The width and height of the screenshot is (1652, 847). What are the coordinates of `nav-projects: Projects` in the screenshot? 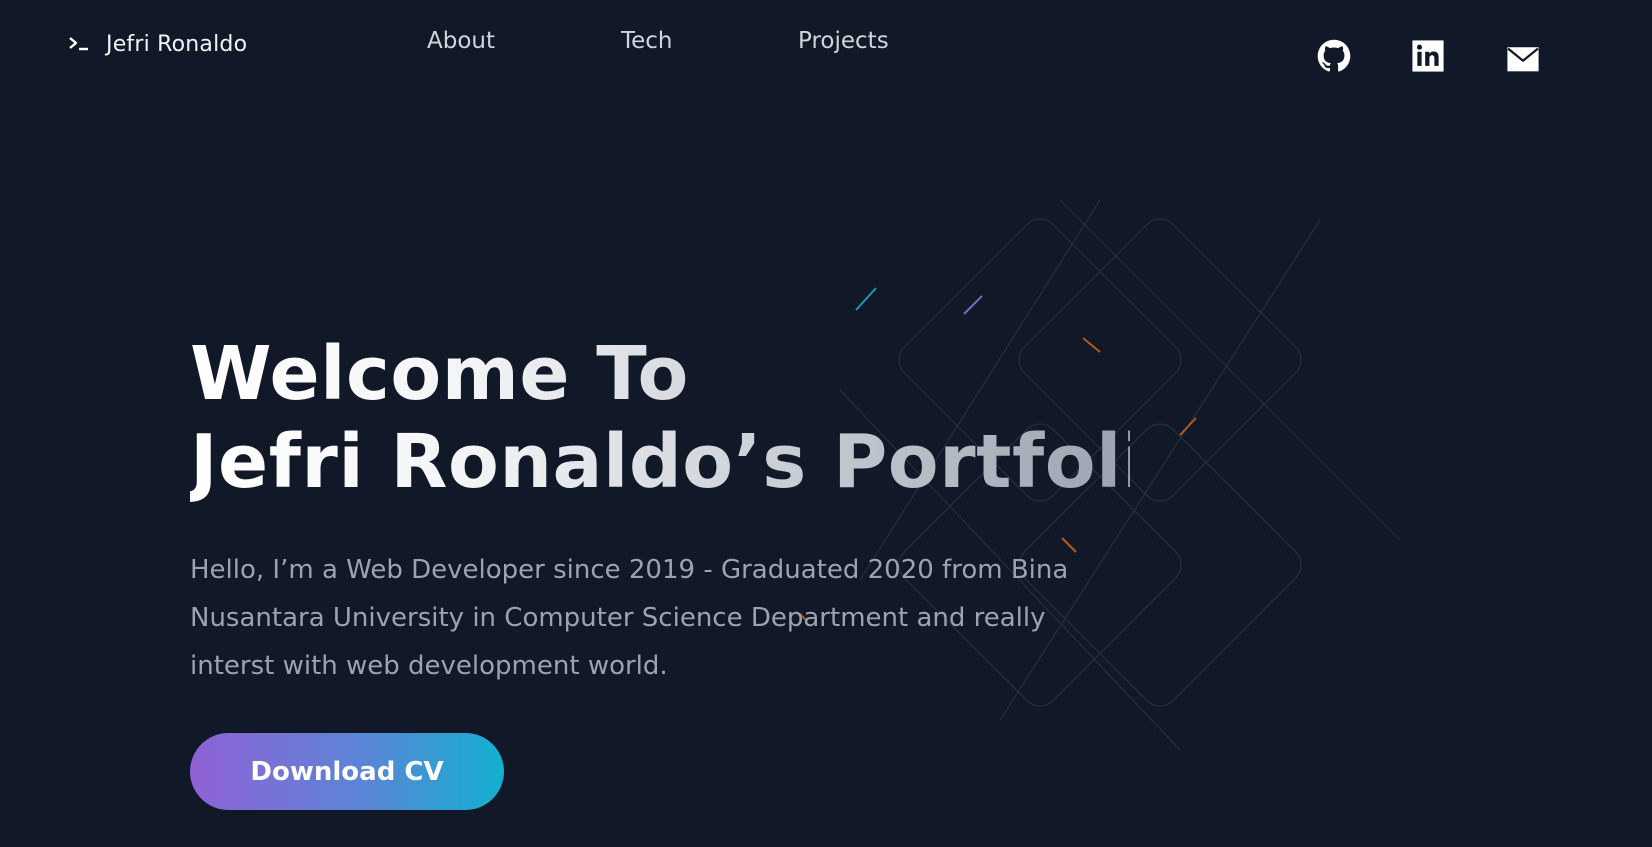 It's located at (843, 41).